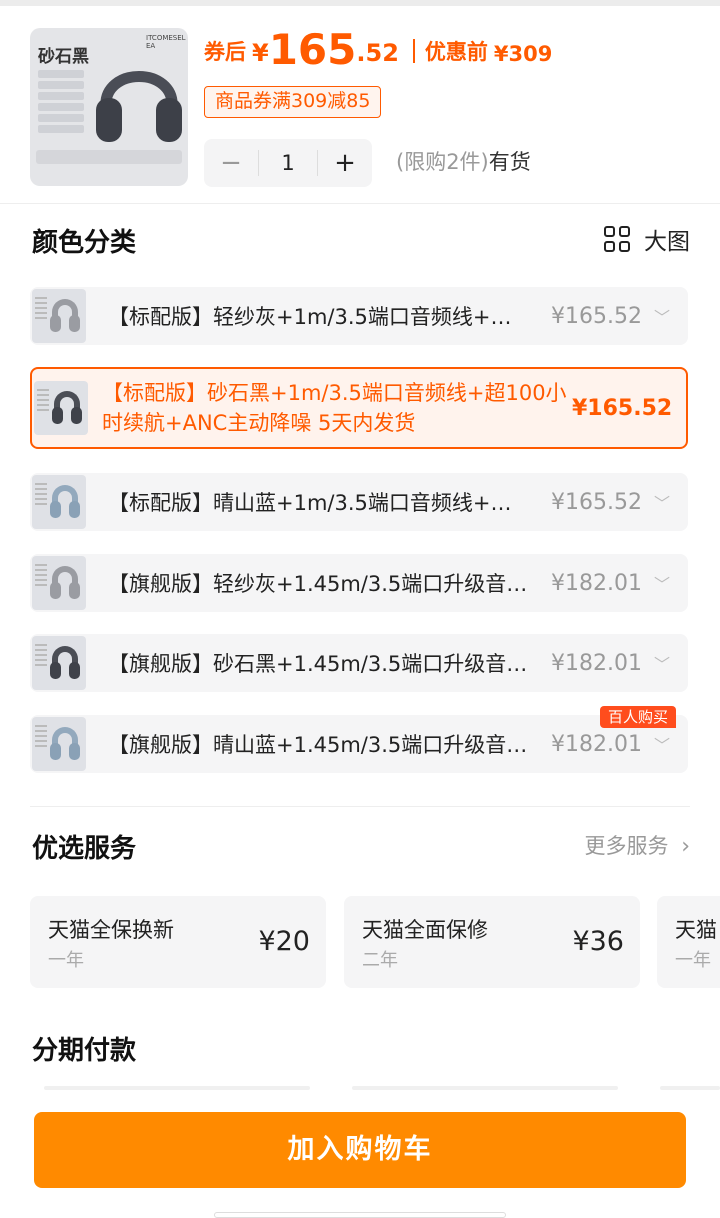  Describe the element at coordinates (260, 53) in the screenshot. I see `currency-symbol: ¥` at that location.